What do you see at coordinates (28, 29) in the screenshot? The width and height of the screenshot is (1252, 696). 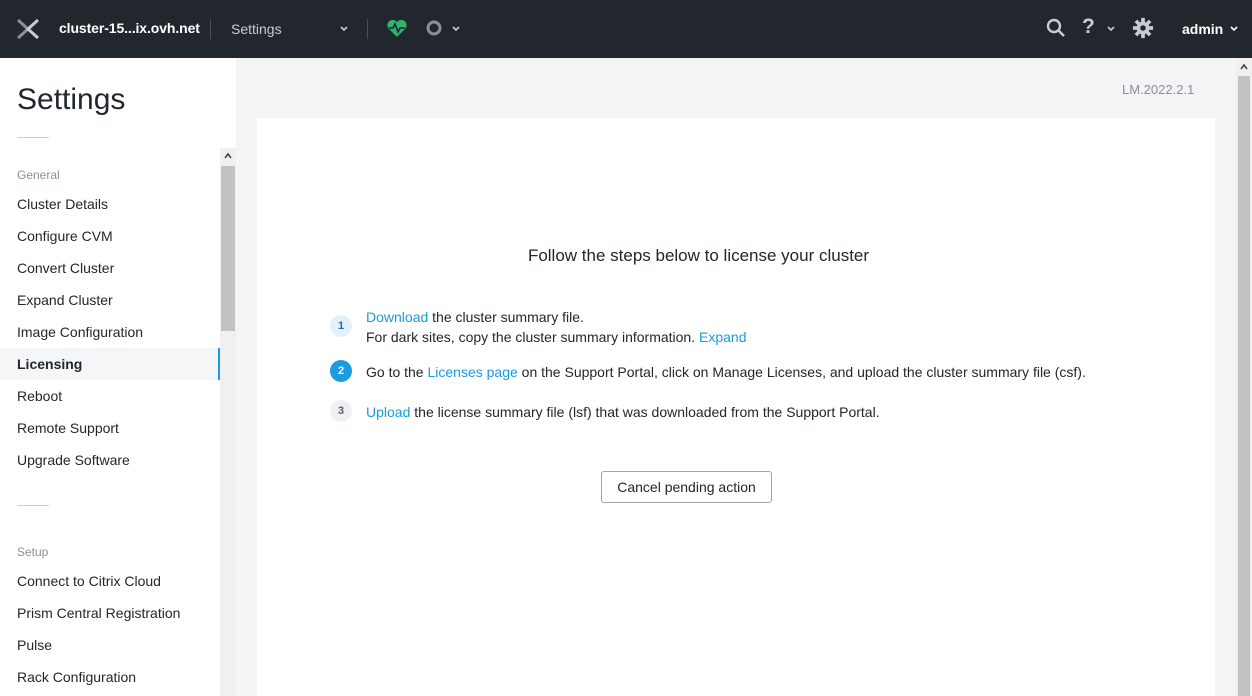 I see `nutanix-logo-icon` at bounding box center [28, 29].